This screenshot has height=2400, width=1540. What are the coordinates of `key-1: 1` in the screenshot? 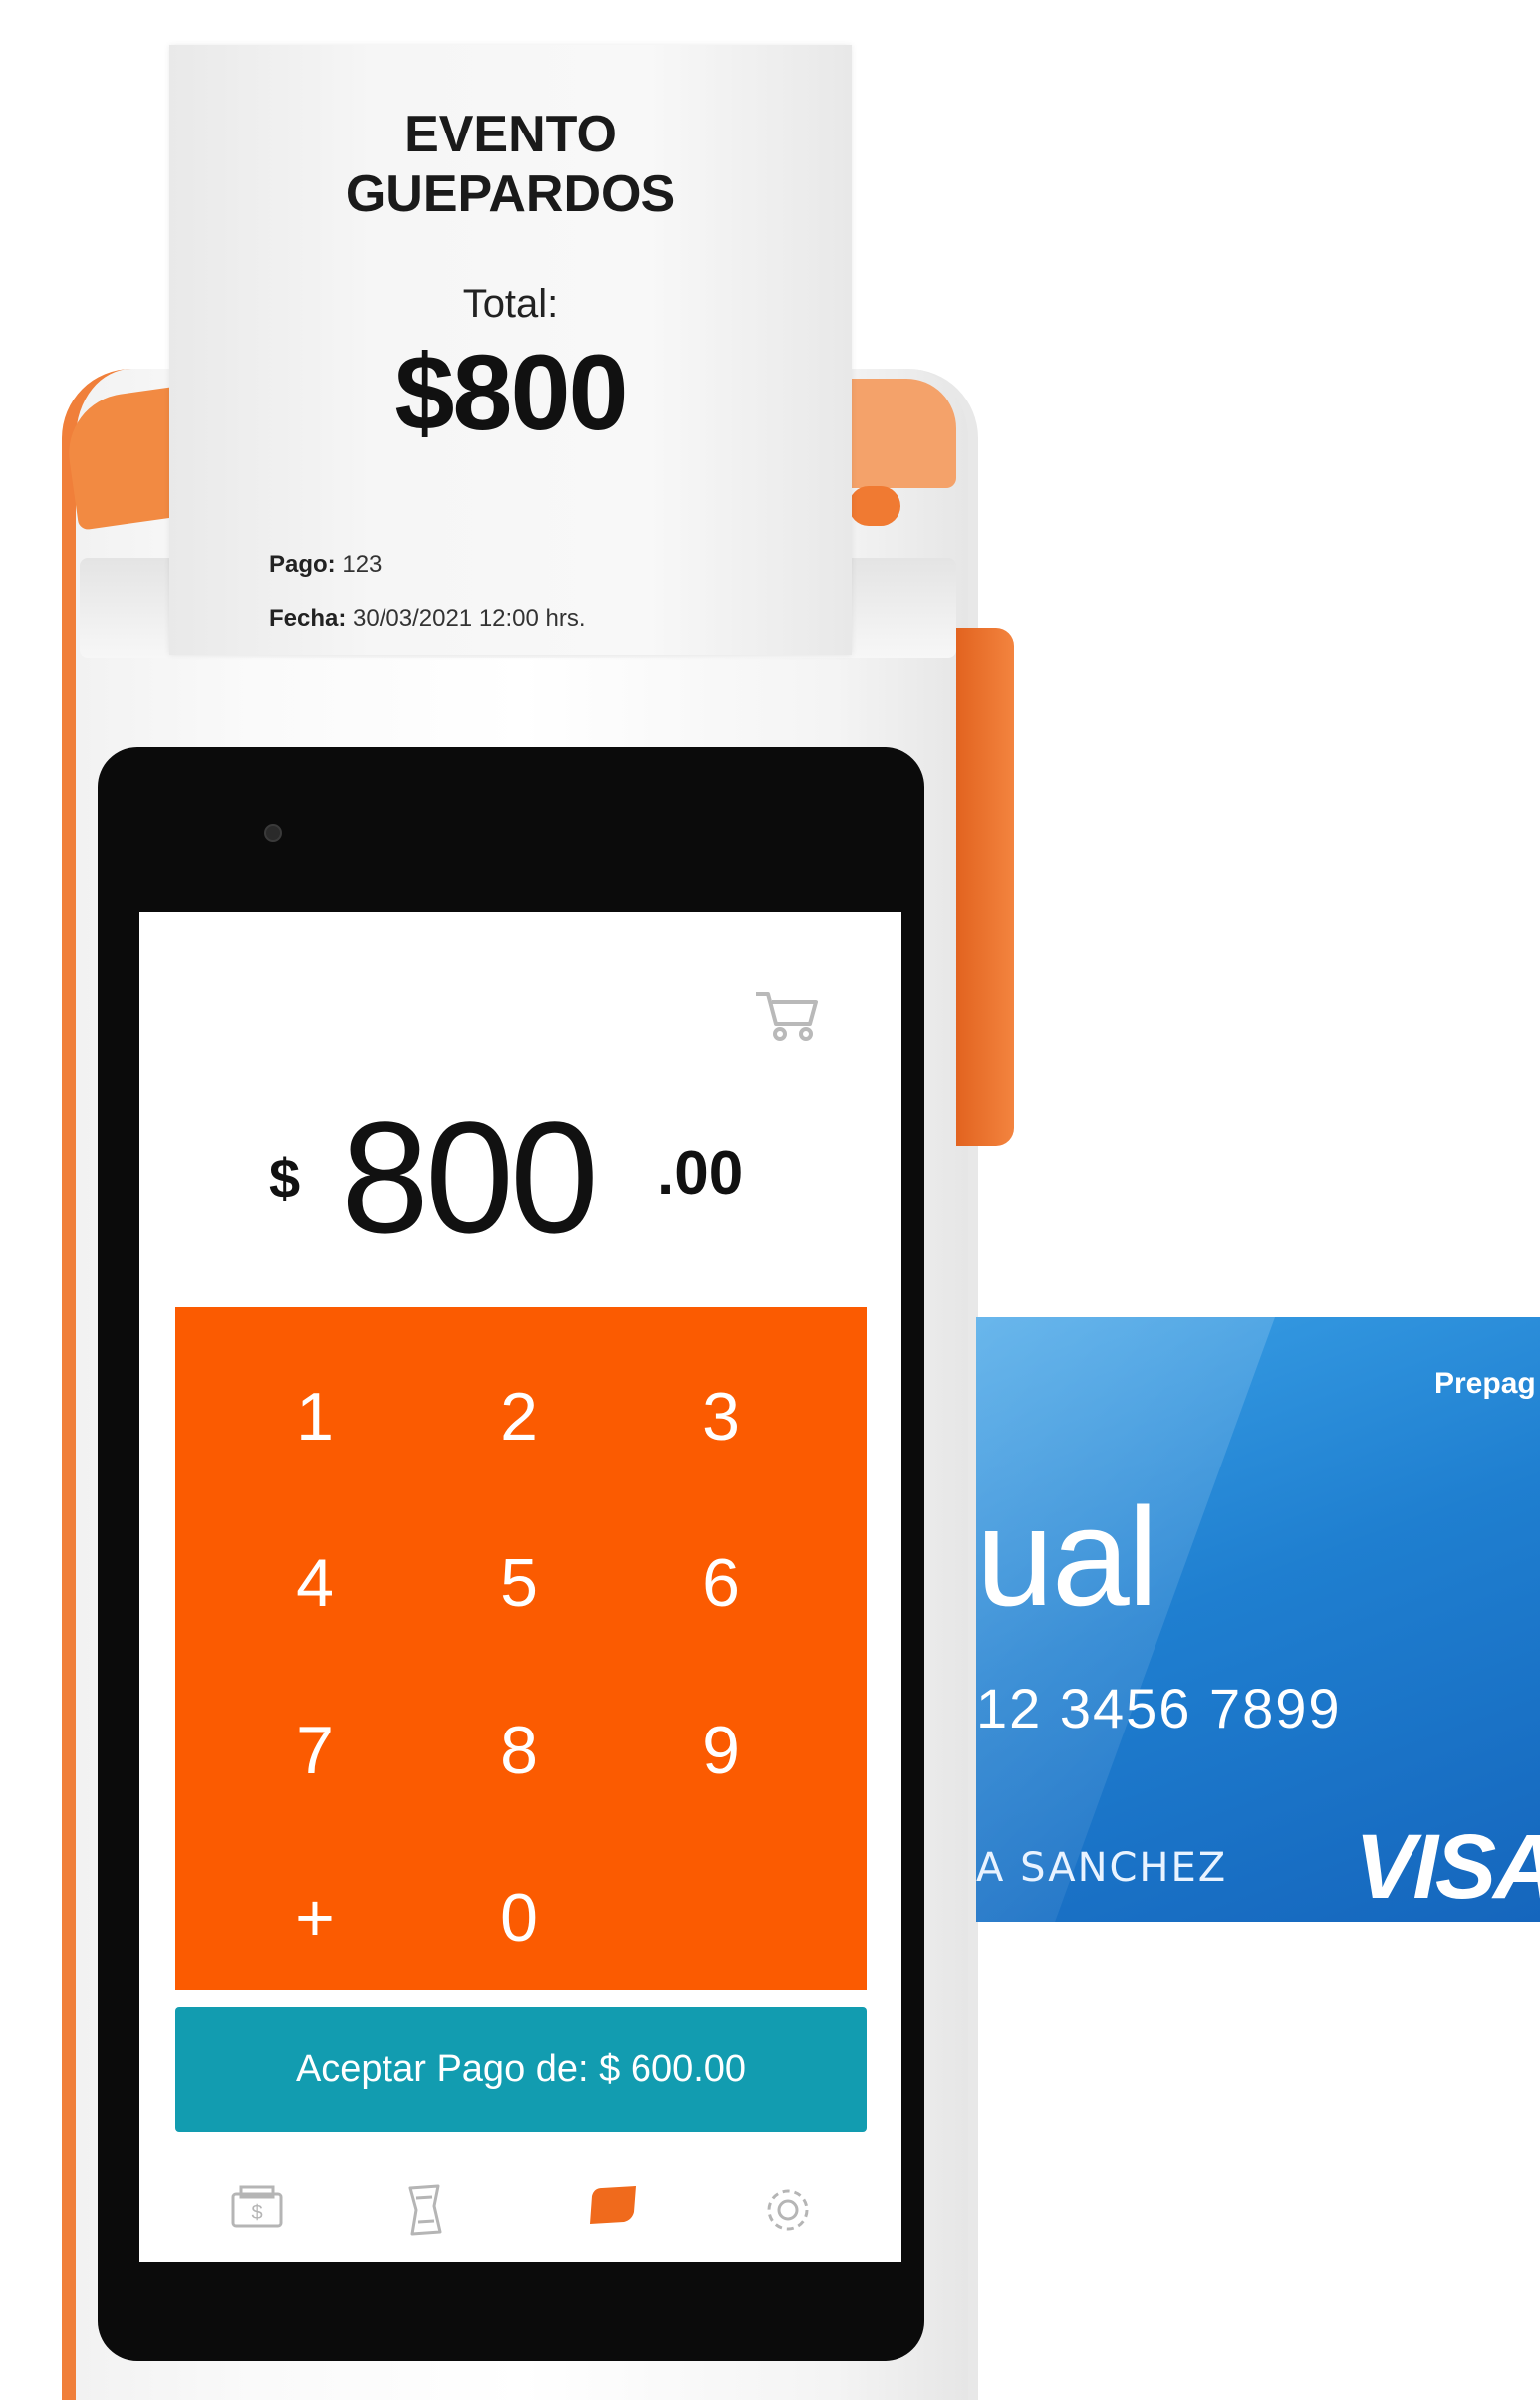 It's located at (315, 1416).